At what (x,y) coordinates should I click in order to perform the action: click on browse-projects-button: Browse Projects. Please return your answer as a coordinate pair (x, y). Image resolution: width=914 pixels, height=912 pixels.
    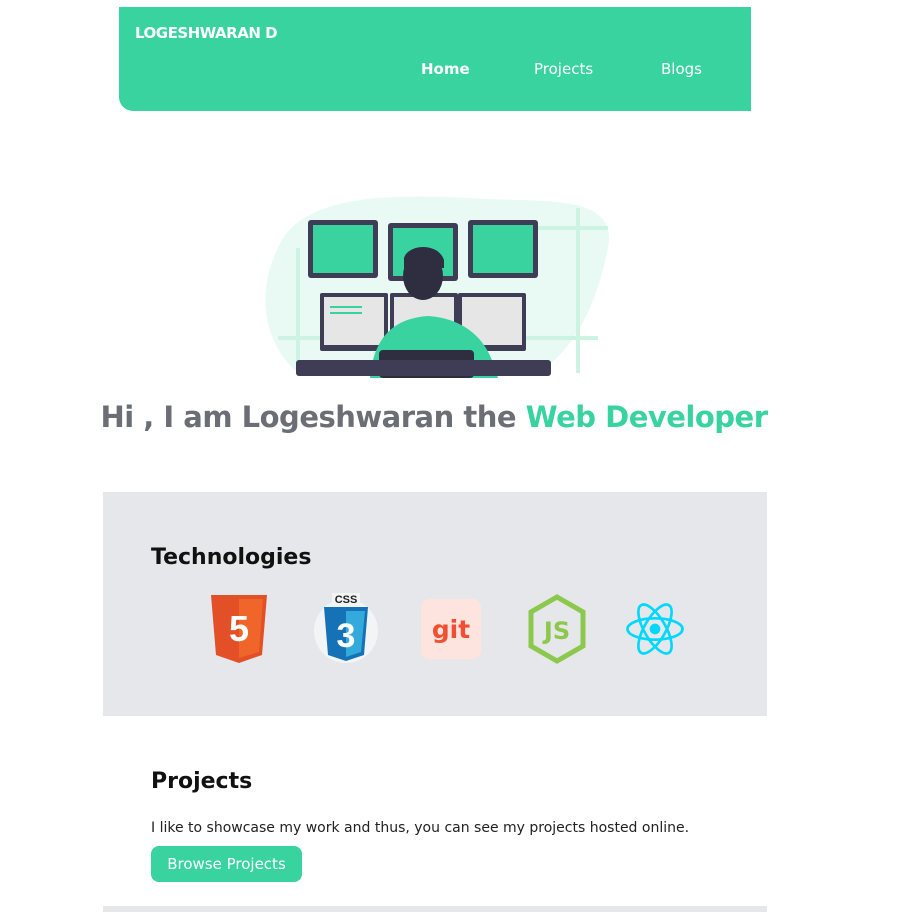
    Looking at the image, I should click on (226, 864).